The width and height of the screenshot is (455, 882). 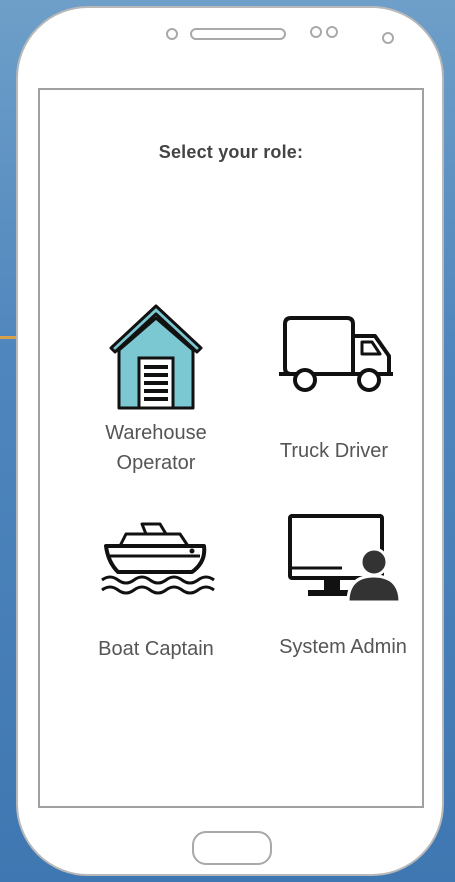 What do you see at coordinates (156, 448) in the screenshot?
I see `role-label: Warehouse Operator` at bounding box center [156, 448].